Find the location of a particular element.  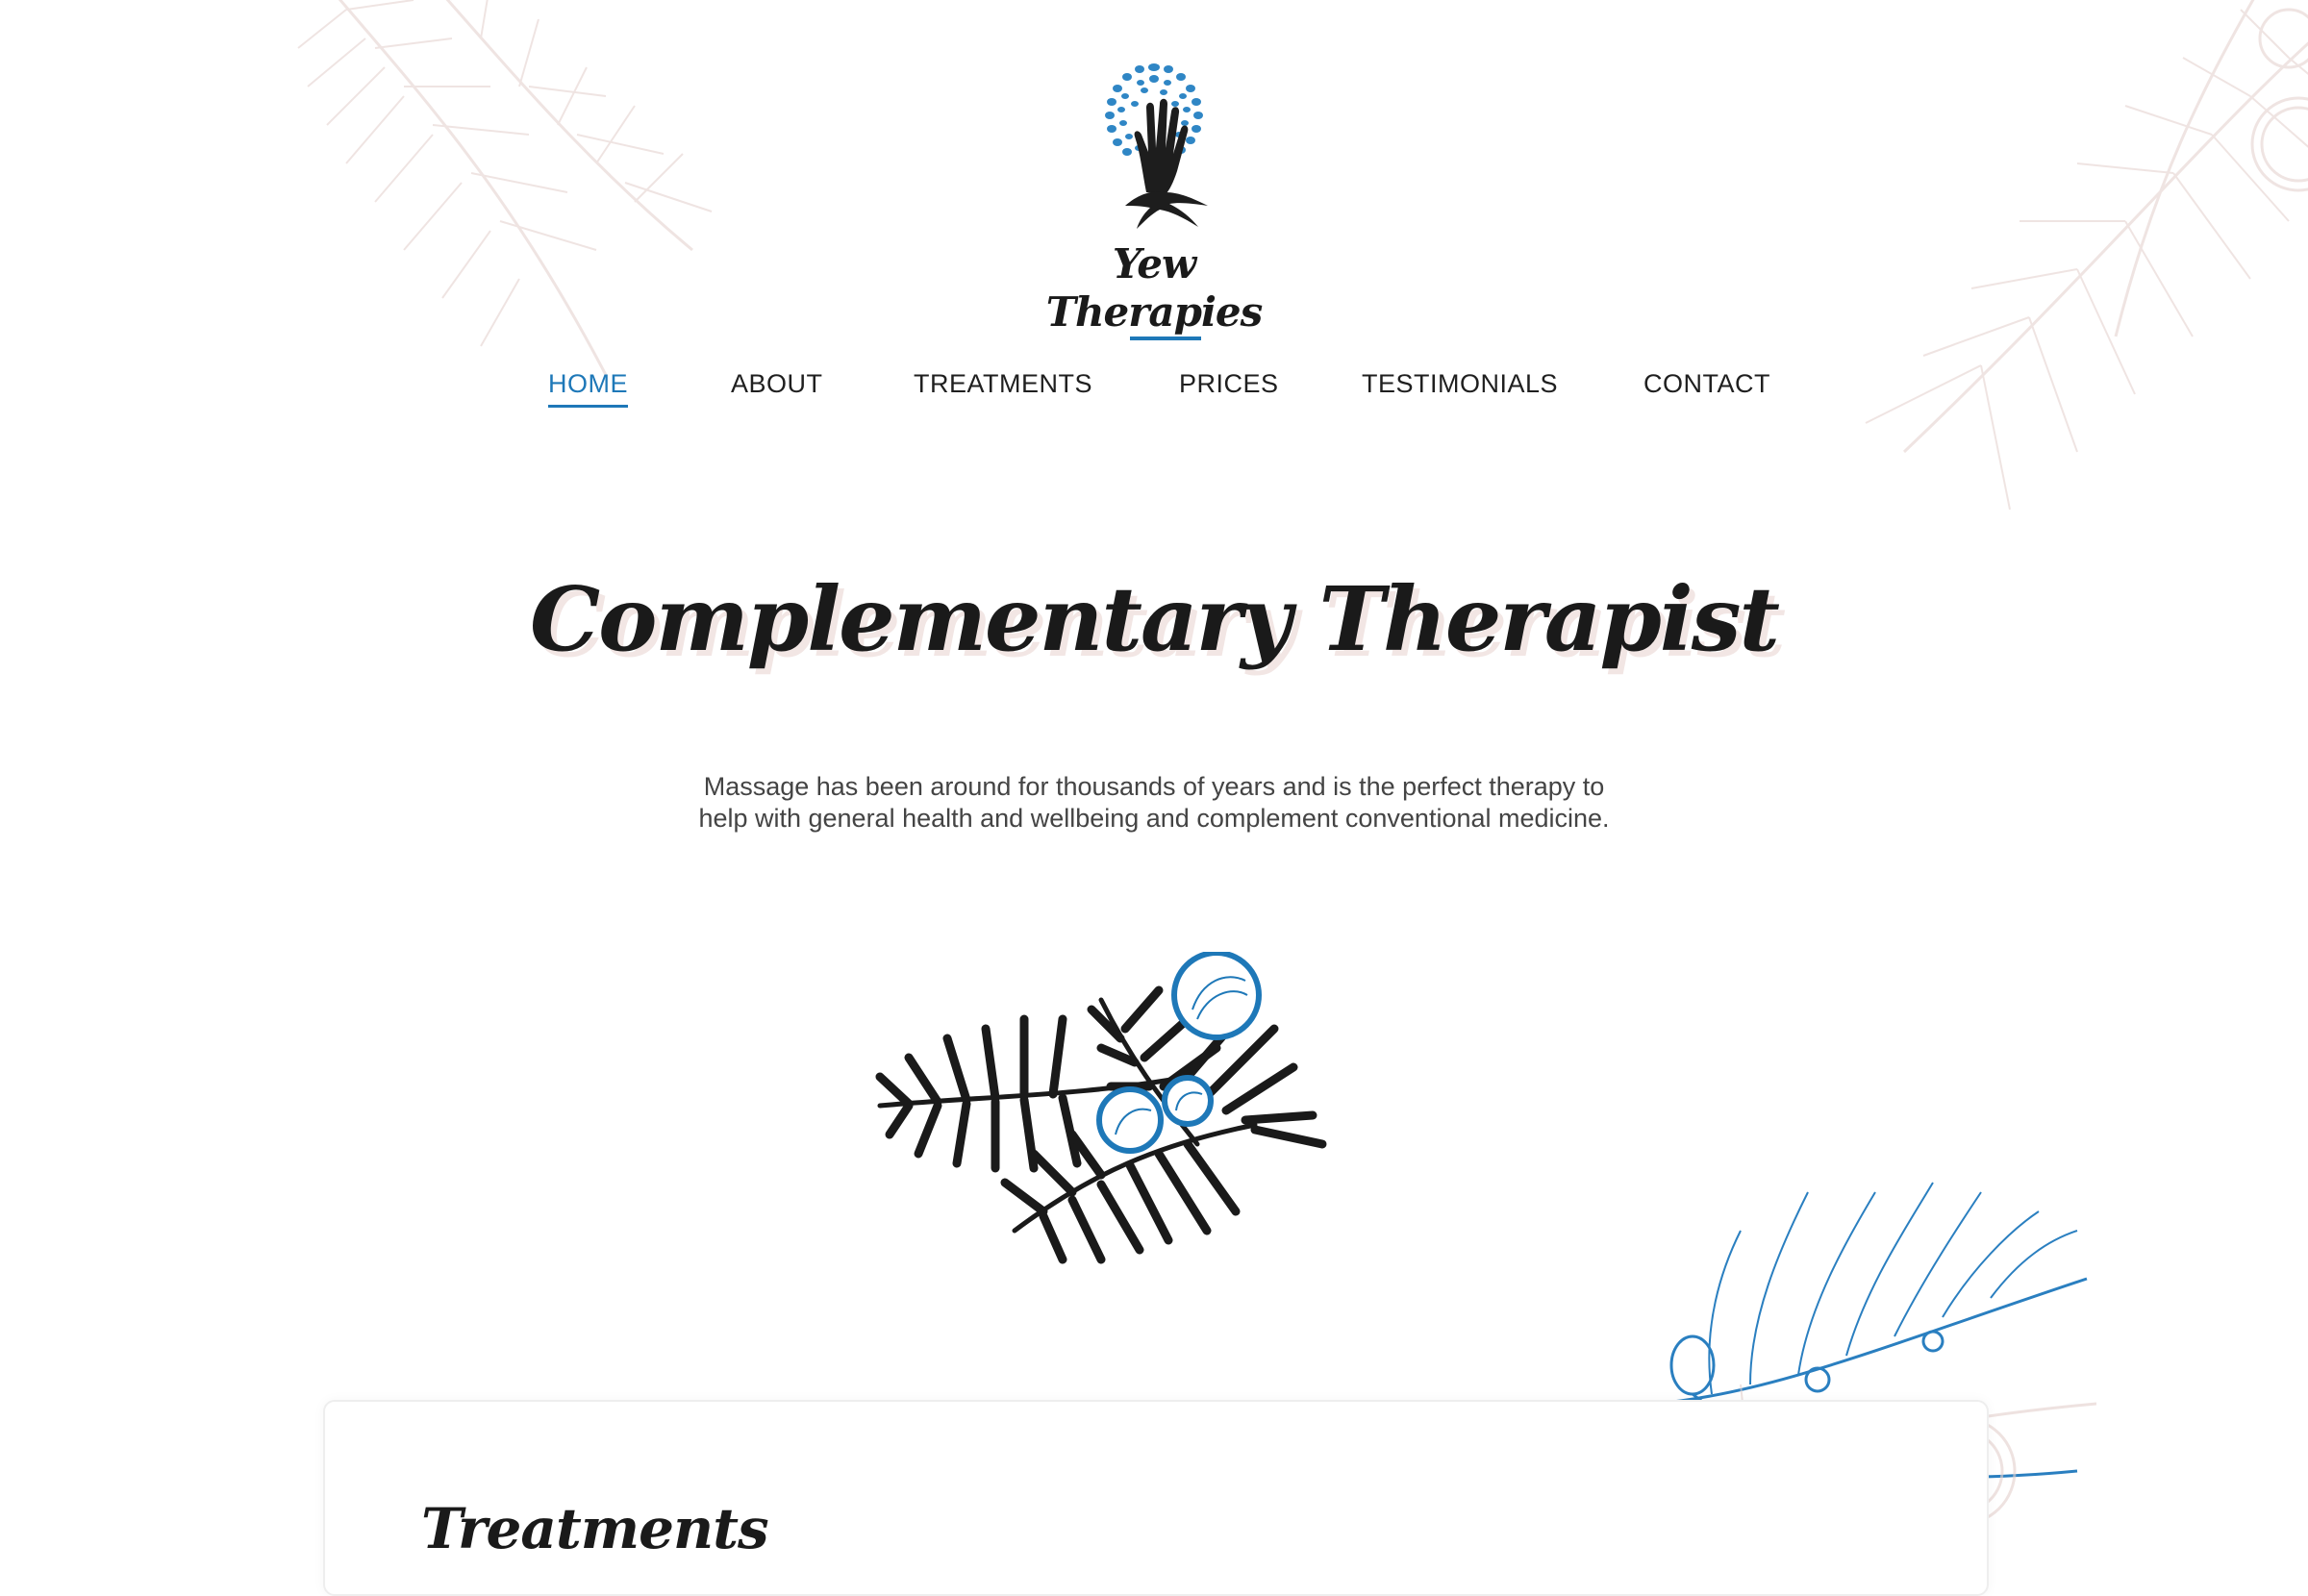

yew-branch-berries-icon is located at coordinates (1101, 1108).